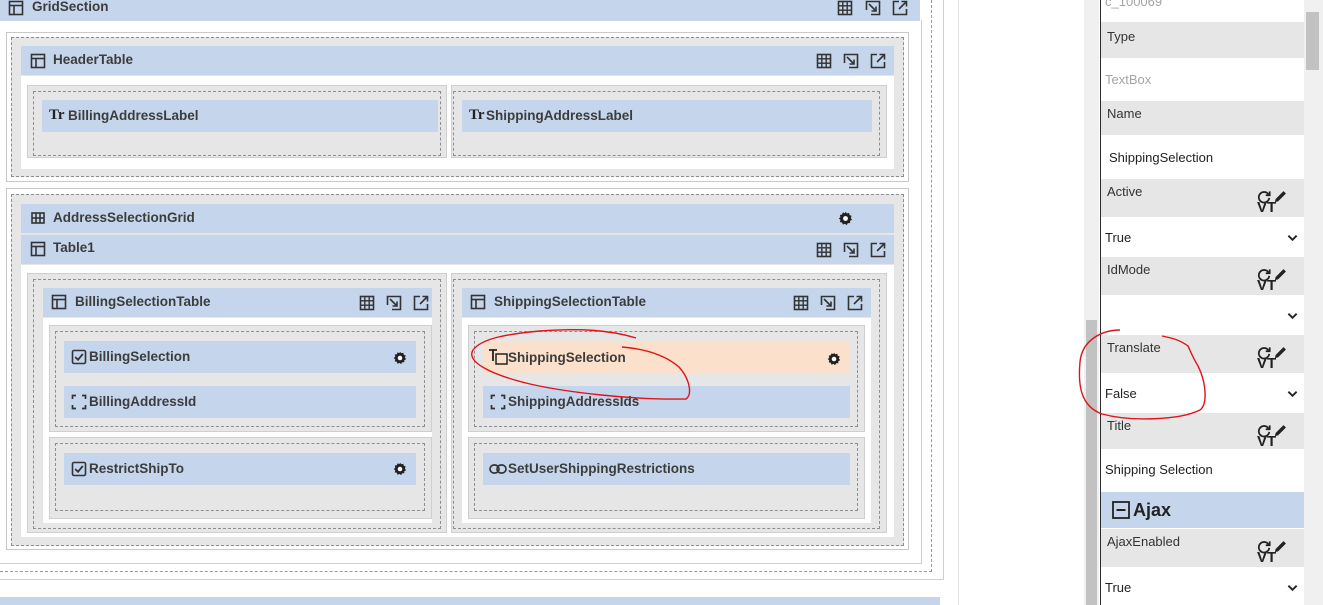 The height and width of the screenshot is (605, 1323). I want to click on right-scrollbar-track, so click(1313, 302).